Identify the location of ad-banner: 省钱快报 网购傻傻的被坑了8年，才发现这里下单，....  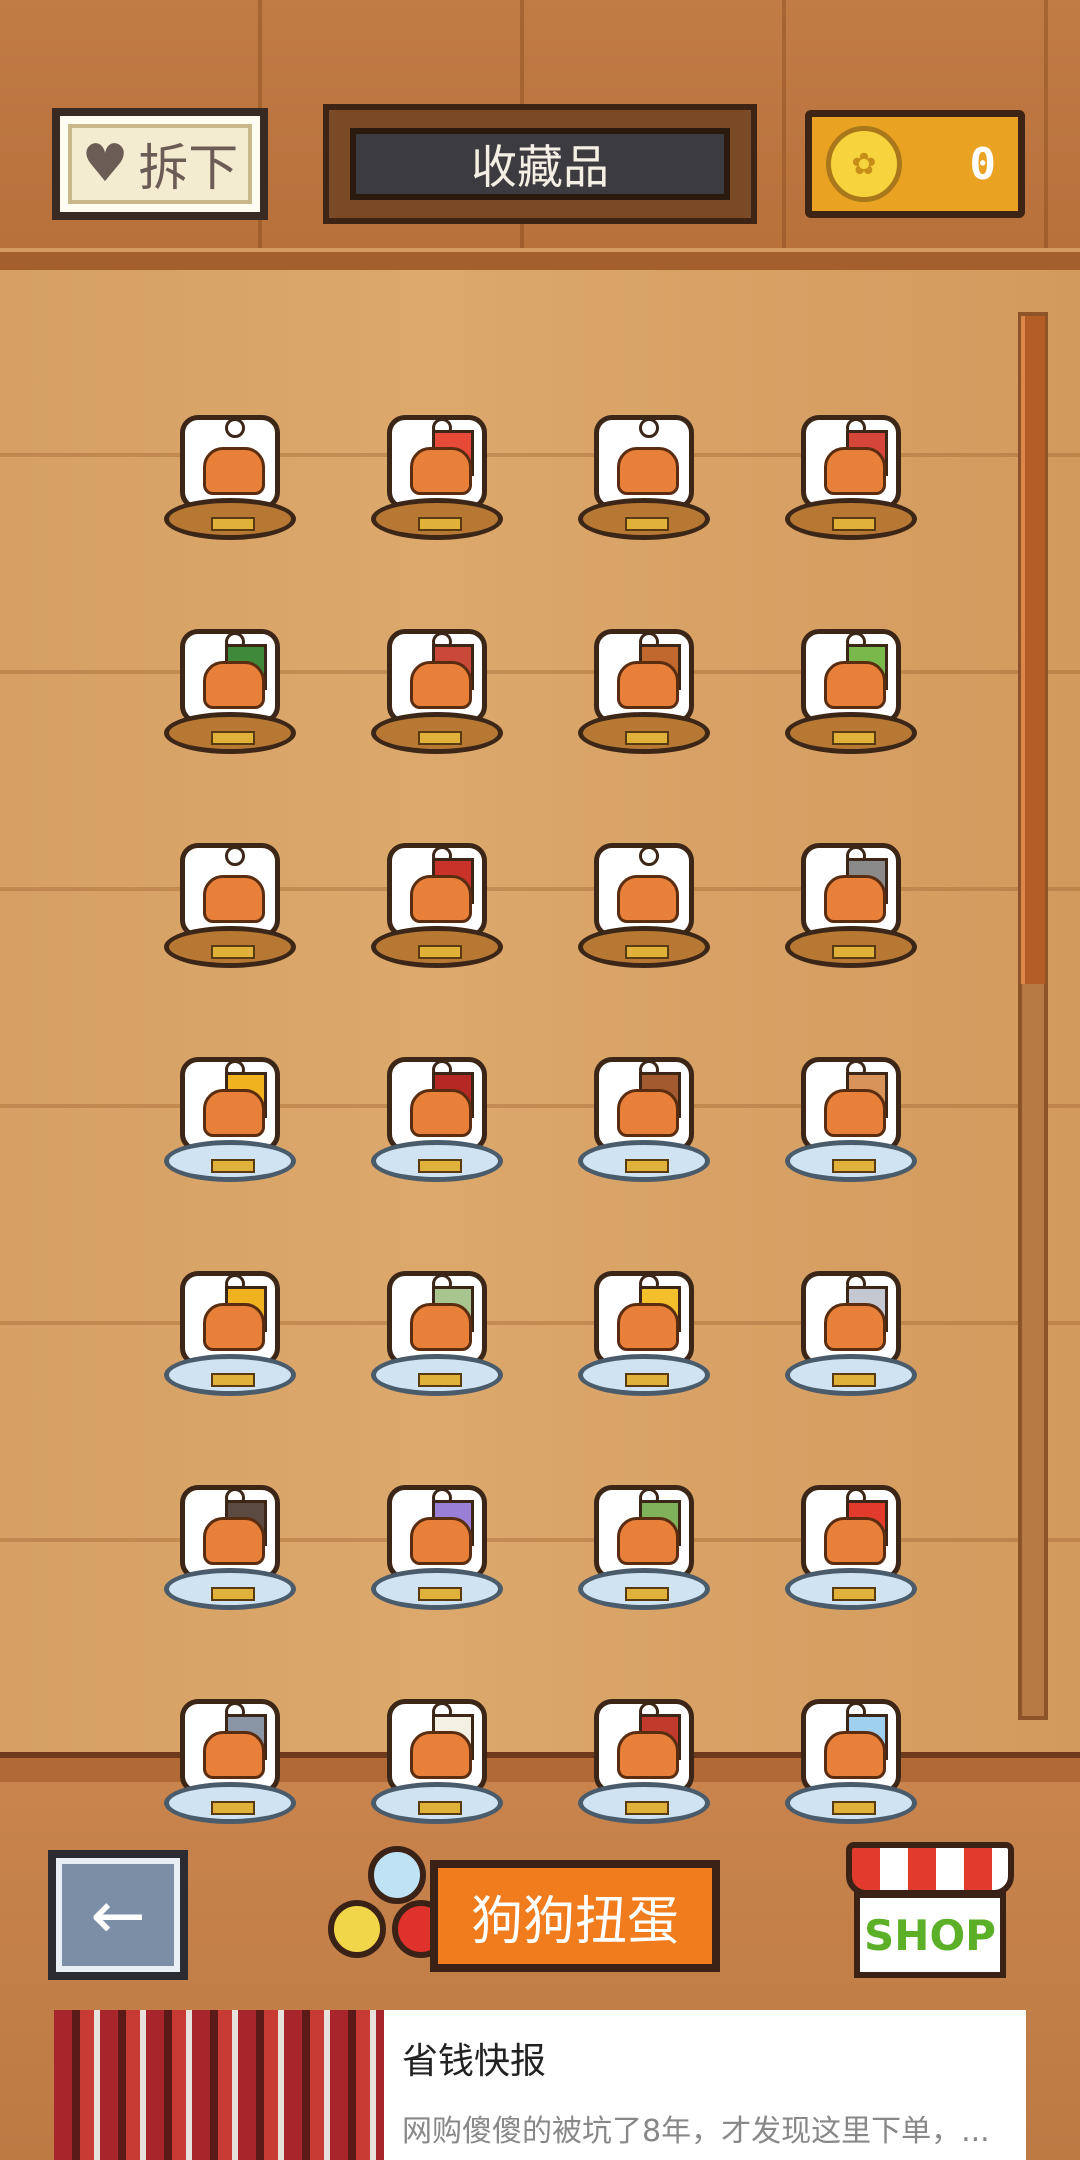
(540, 2085).